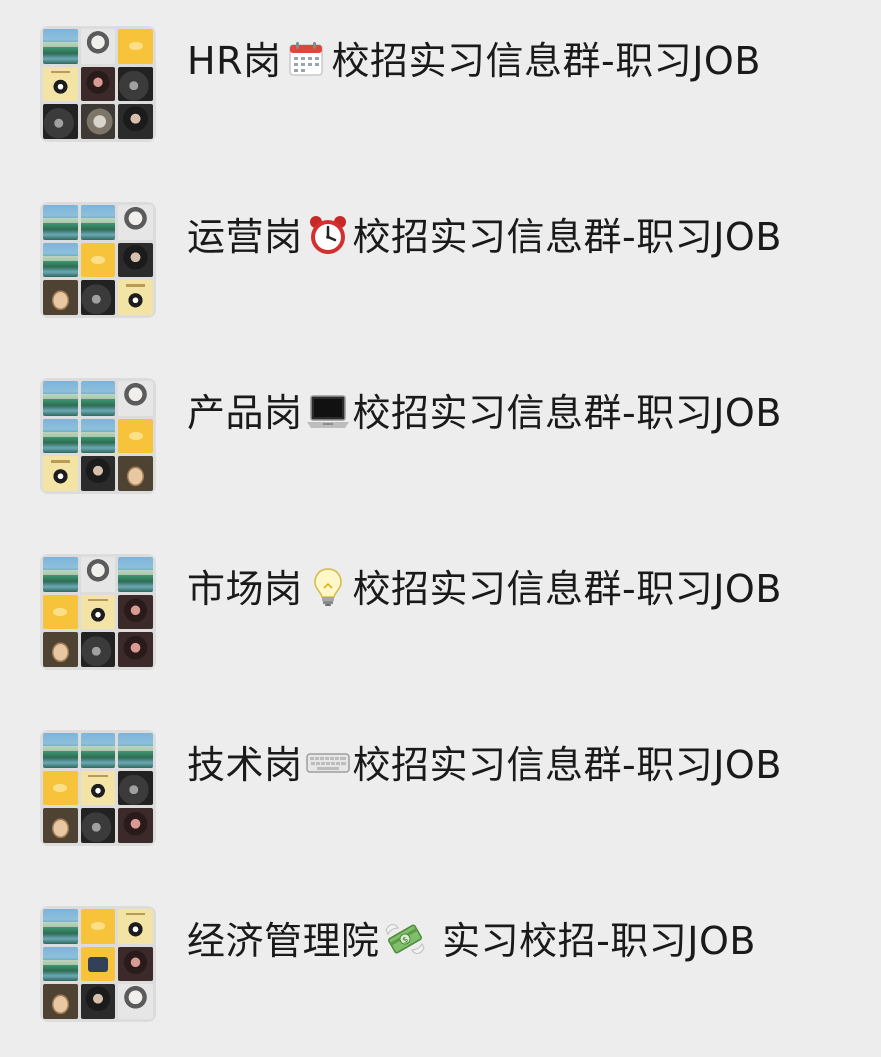  What do you see at coordinates (328, 587) in the screenshot?
I see `light-bulb-icon` at bounding box center [328, 587].